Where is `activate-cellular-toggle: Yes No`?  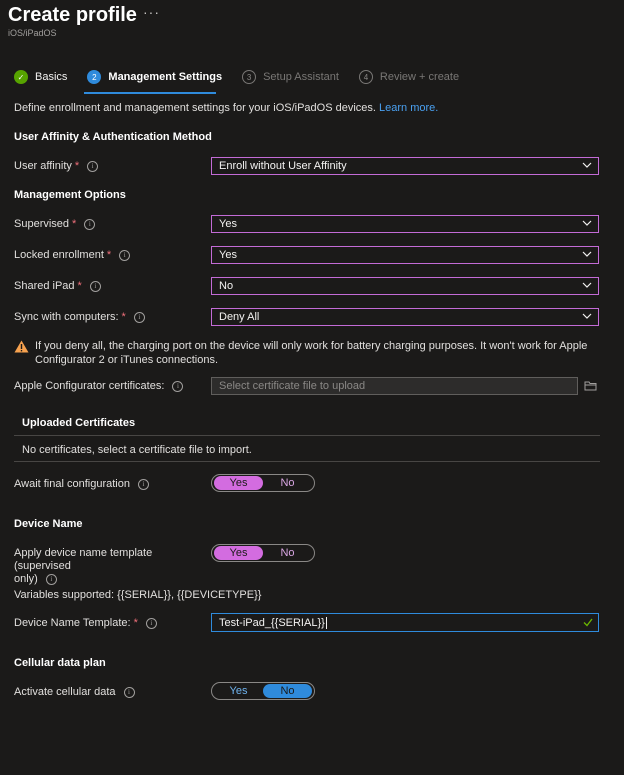
activate-cellular-toggle: Yes No is located at coordinates (263, 691).